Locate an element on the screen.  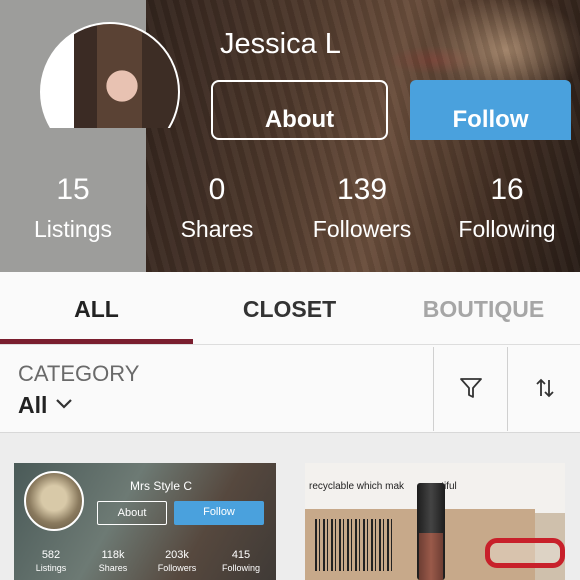
category-label: CATEGORY is located at coordinates (79, 373).